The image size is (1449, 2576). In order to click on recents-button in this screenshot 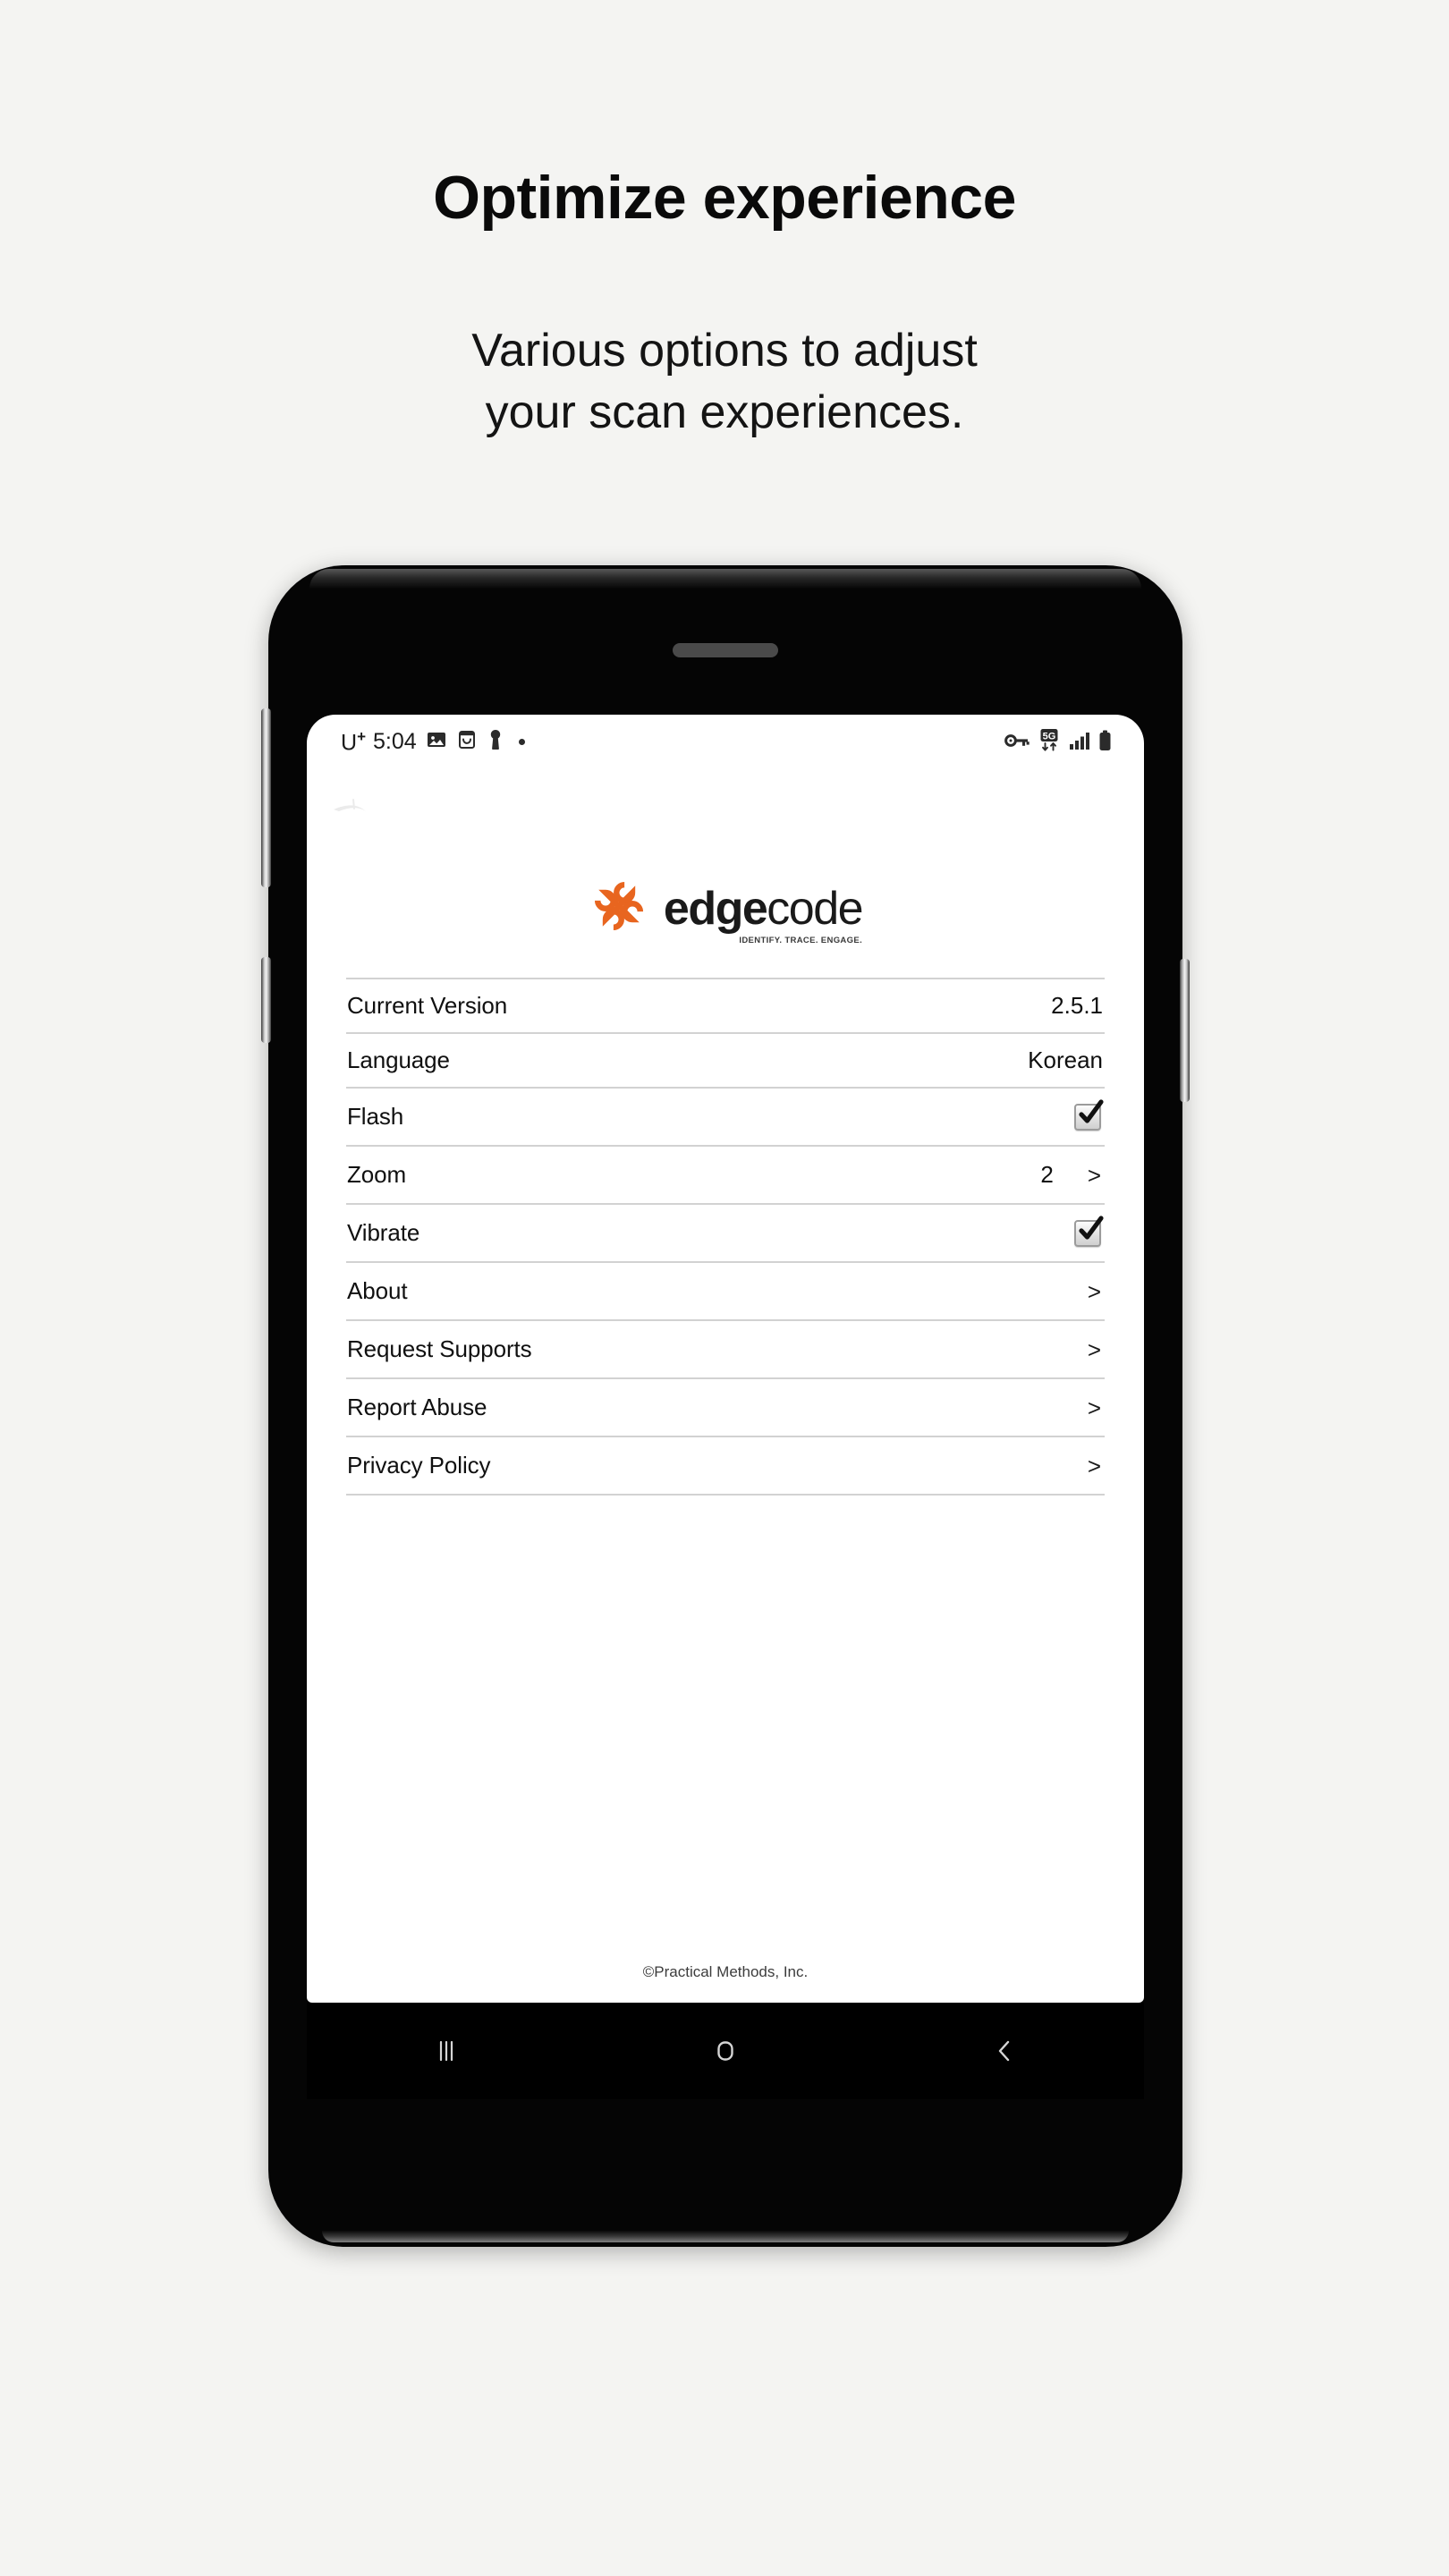, I will do `click(446, 2051)`.